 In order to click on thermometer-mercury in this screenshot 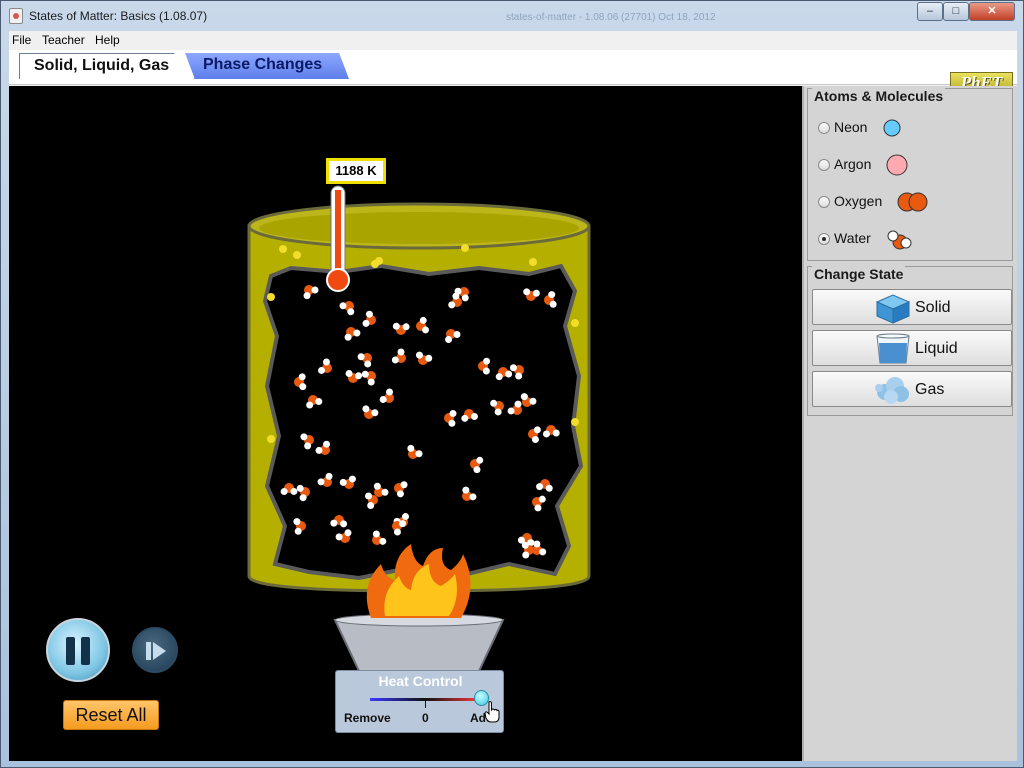, I will do `click(338, 233)`.